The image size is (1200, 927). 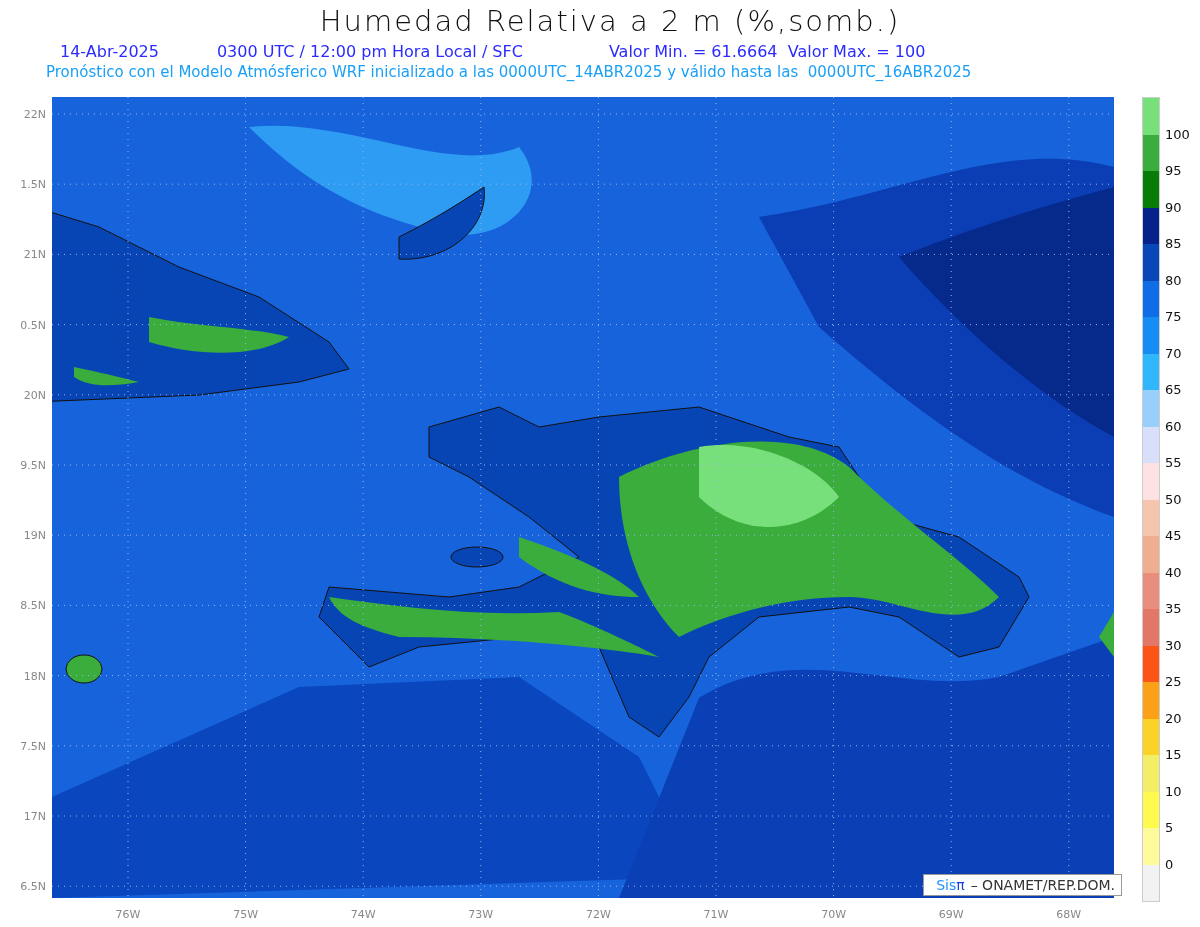 What do you see at coordinates (1173, 608) in the screenshot?
I see `legend-label: 35` at bounding box center [1173, 608].